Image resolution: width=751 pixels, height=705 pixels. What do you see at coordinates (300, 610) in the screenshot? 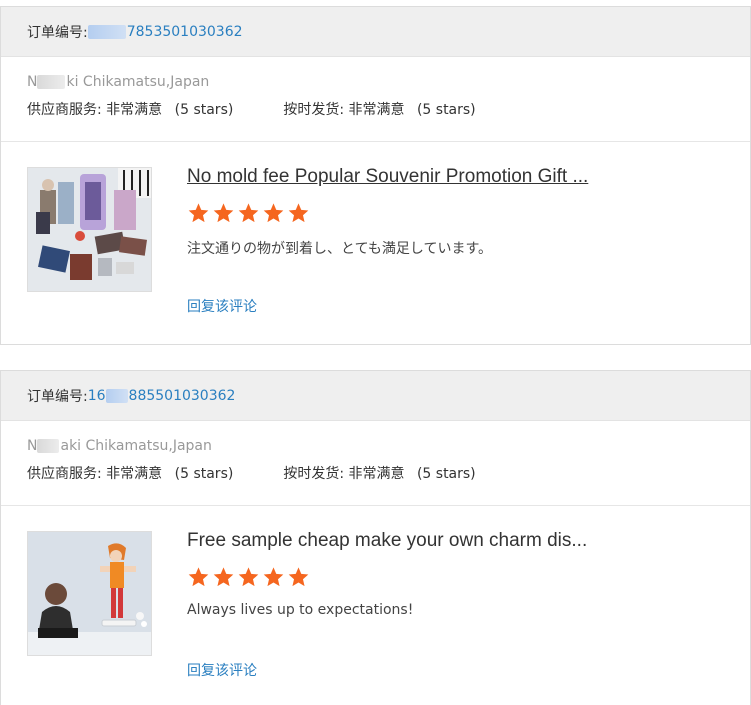
I see `review-text: Always lives up to expectations!` at bounding box center [300, 610].